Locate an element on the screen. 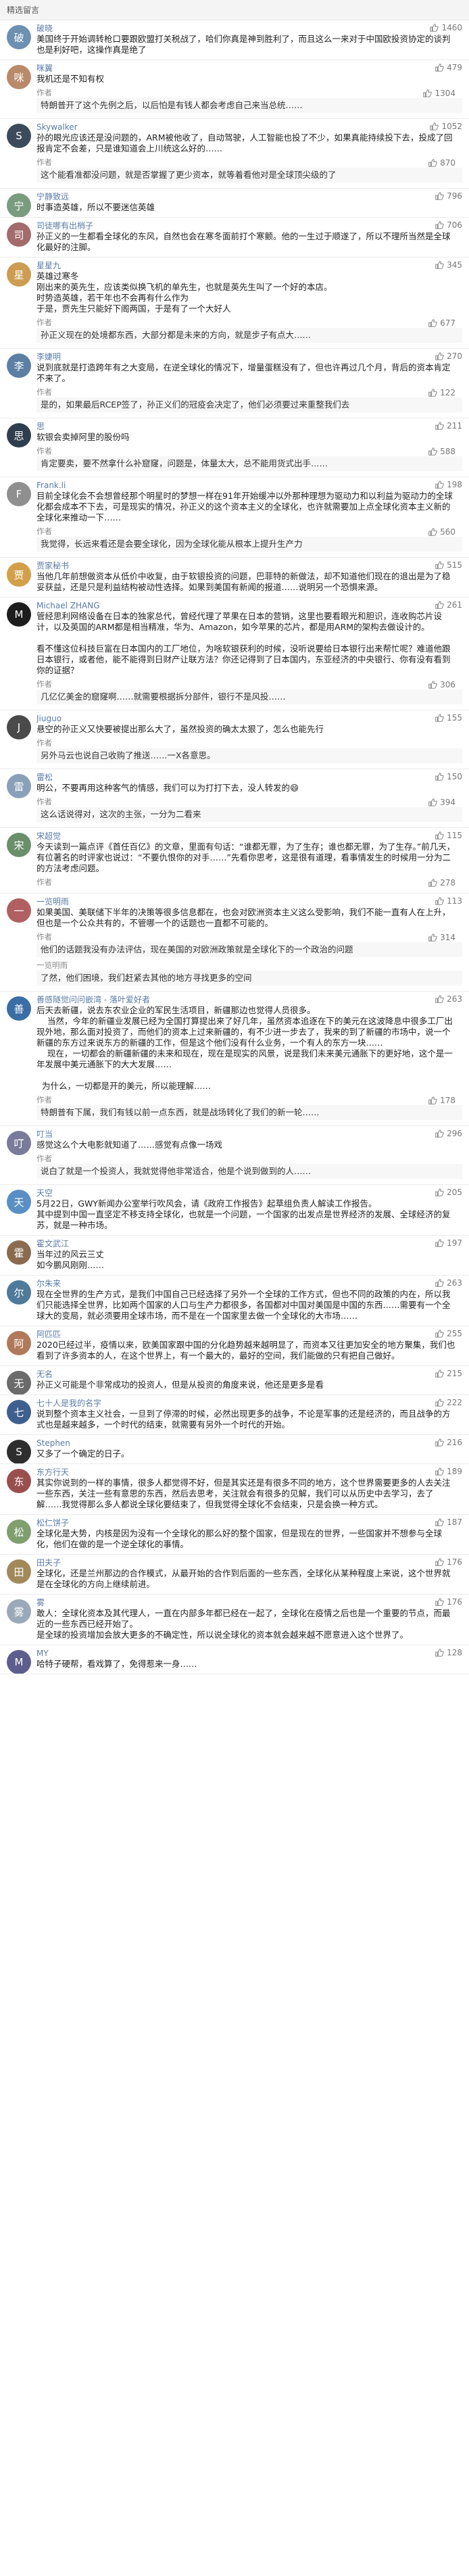  commenter-name: 雾 is located at coordinates (205, 1602).